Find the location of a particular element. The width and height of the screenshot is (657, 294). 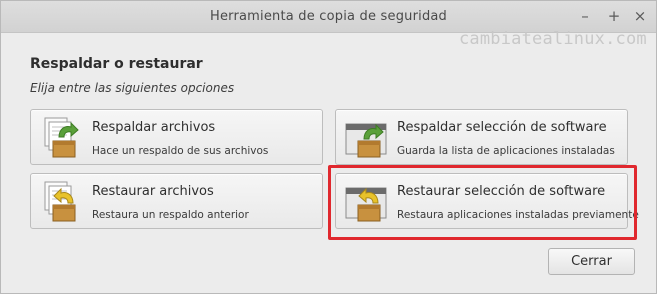

watermark: cambiatealinux.com is located at coordinates (553, 39).